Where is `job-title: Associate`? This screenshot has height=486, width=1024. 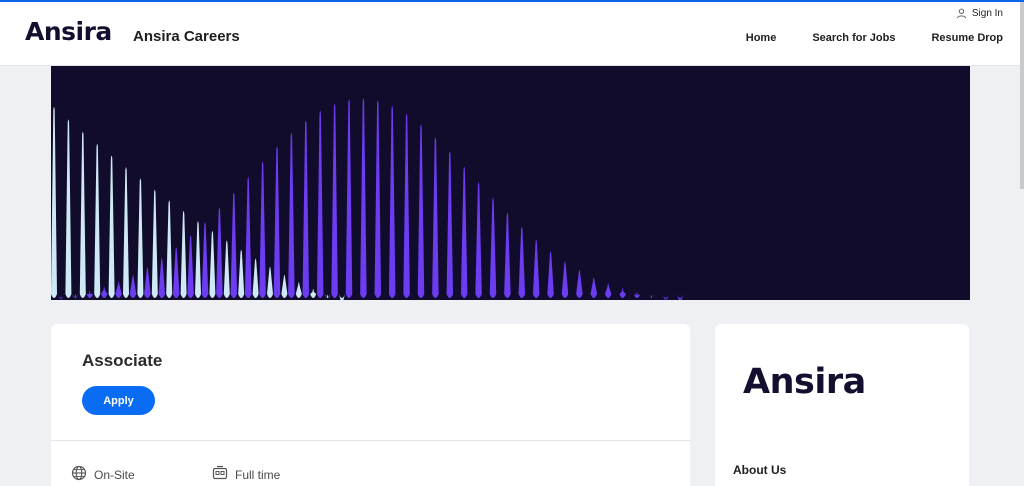
job-title: Associate is located at coordinates (122, 360).